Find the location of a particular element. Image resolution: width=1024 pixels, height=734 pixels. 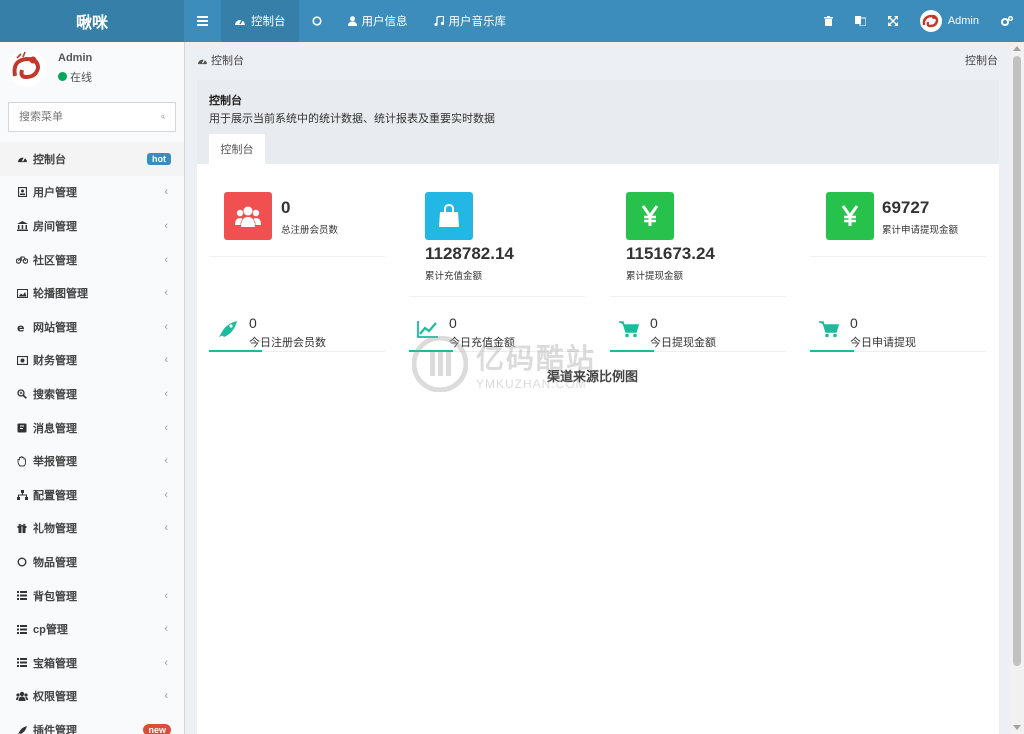

admin-avatar is located at coordinates (930, 21).